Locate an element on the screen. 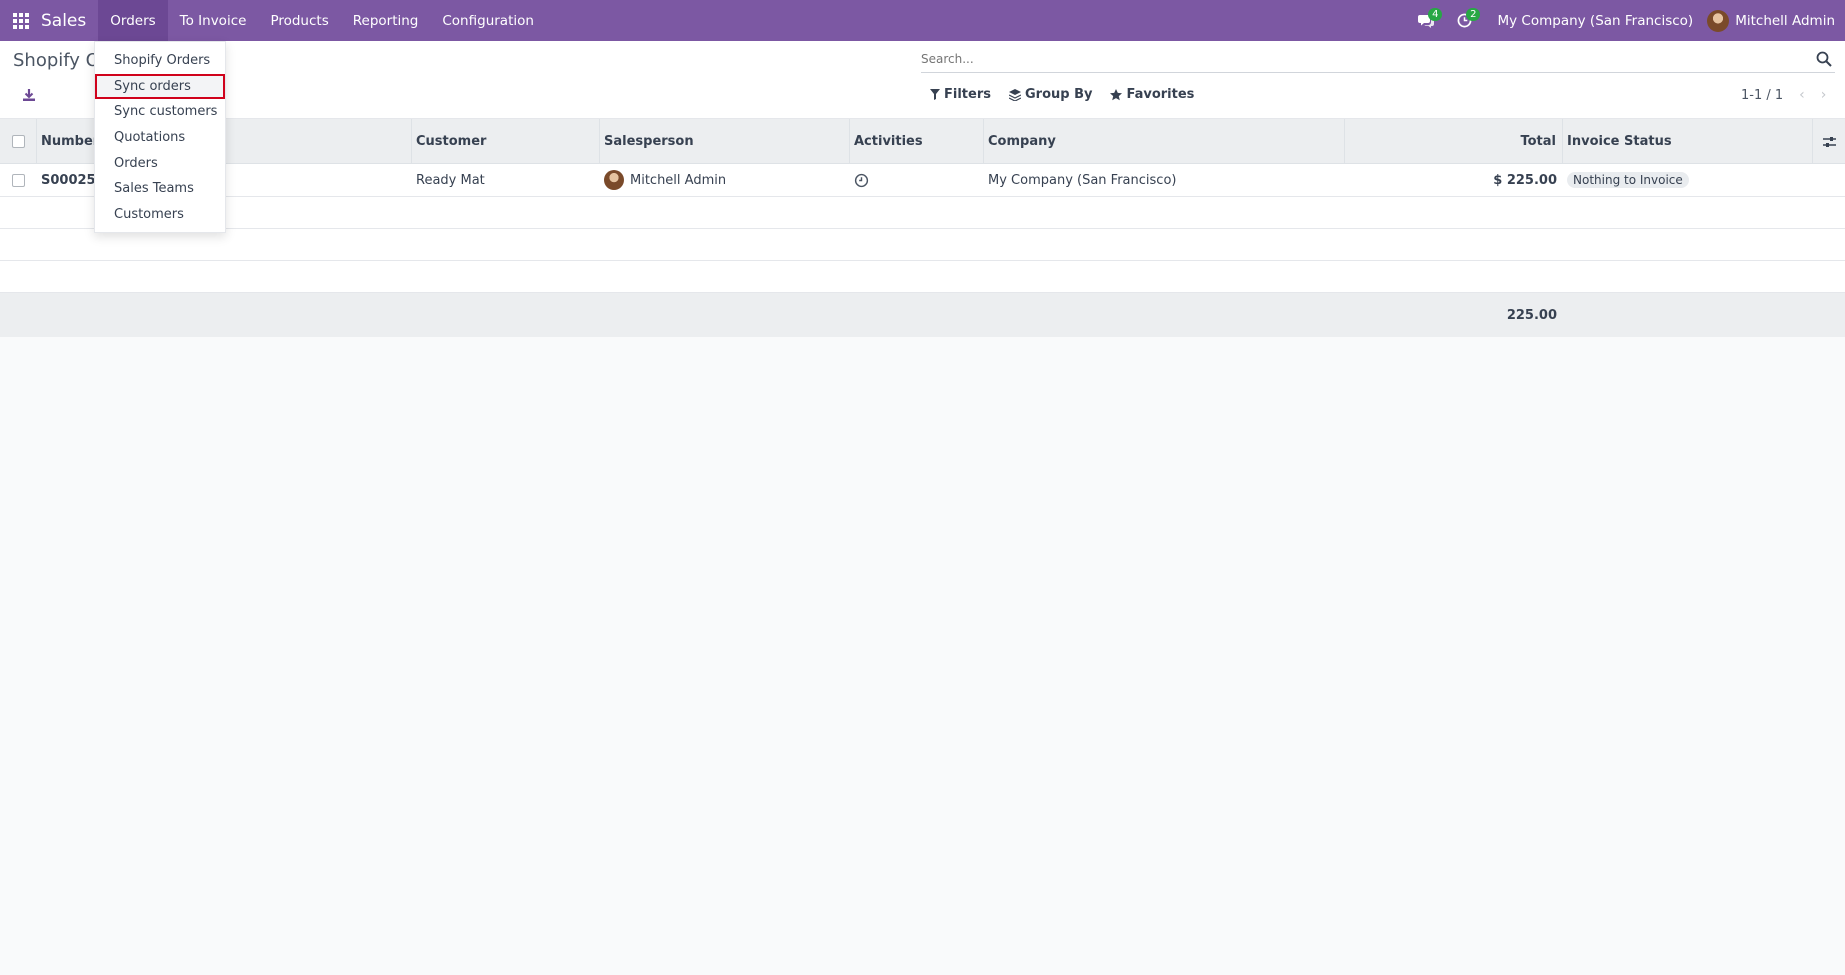  group-by-button: Group By is located at coordinates (1050, 94).